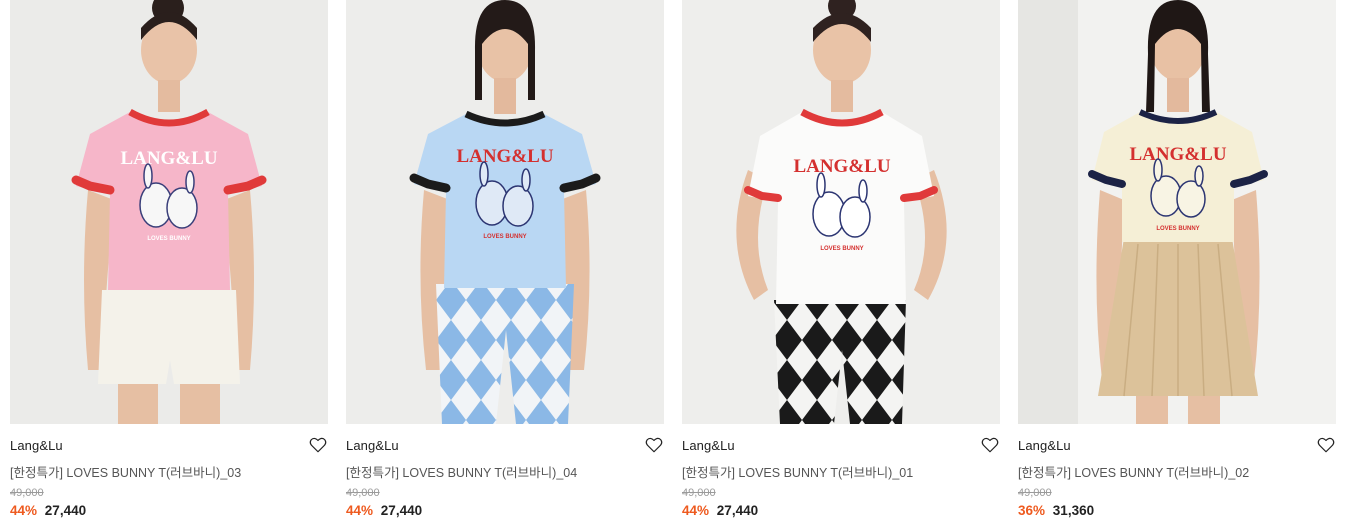  Describe the element at coordinates (125, 471) in the screenshot. I see `product-title: [한정특가] LOVES BUNNY T(러브바니)_03` at that location.